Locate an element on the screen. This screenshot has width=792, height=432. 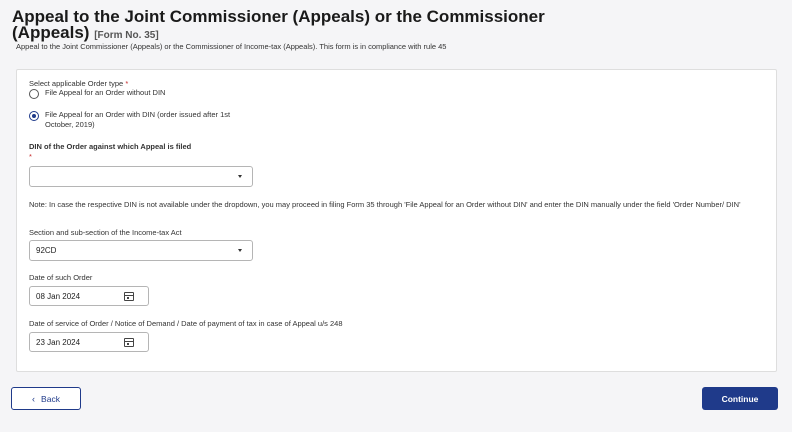
continue-button-label: Continue is located at coordinates (740, 398).